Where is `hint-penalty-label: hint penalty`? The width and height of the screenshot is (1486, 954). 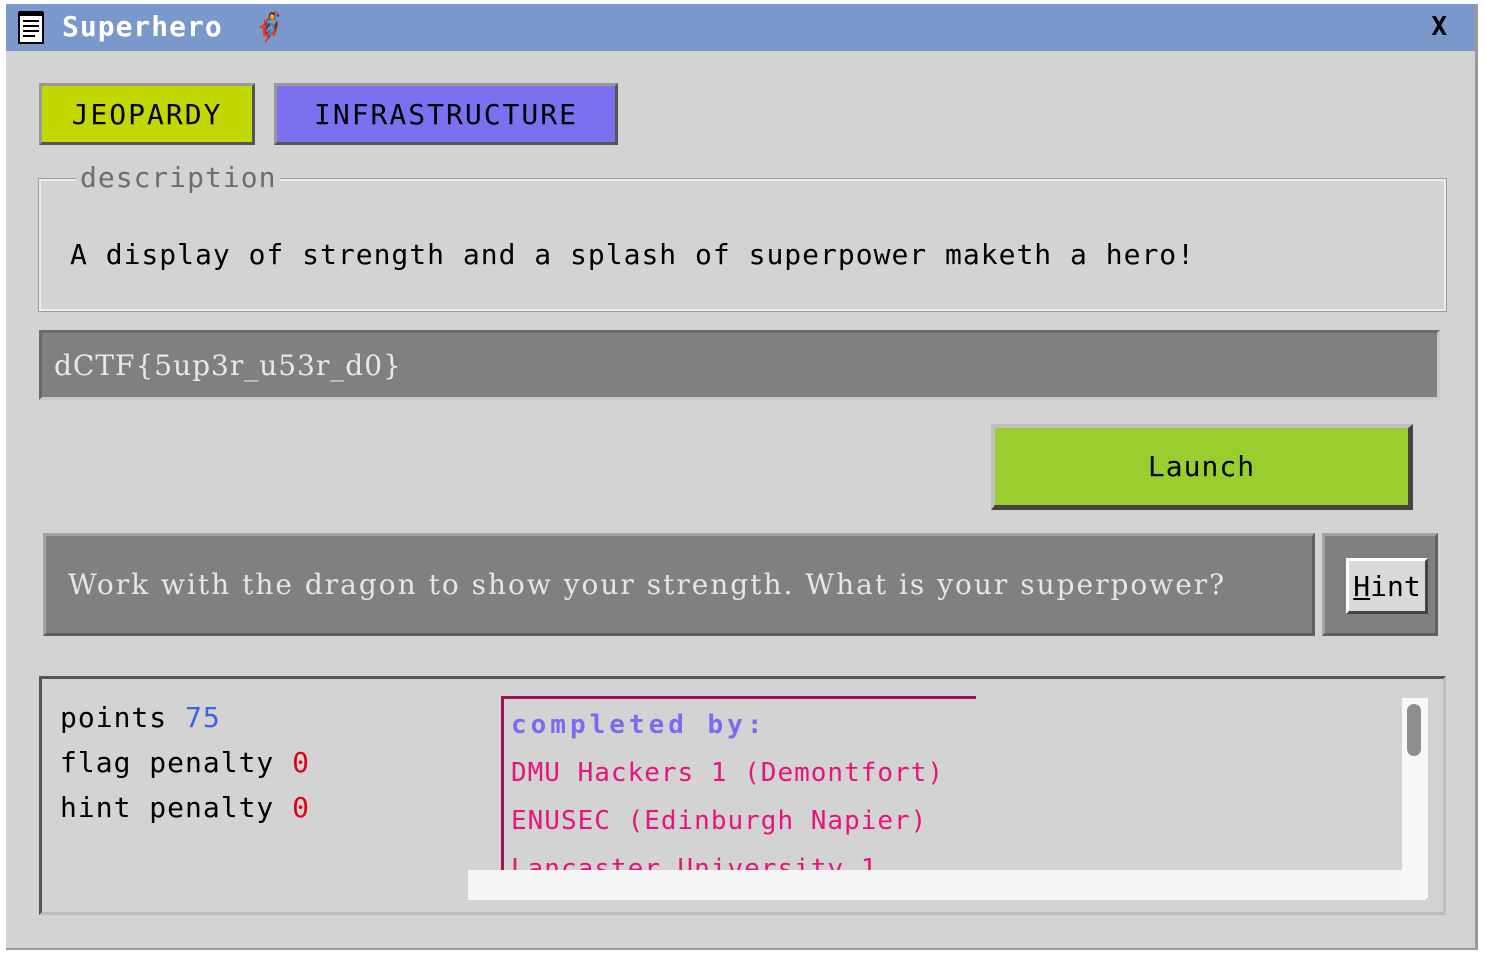
hint-penalty-label: hint penalty is located at coordinates (167, 807).